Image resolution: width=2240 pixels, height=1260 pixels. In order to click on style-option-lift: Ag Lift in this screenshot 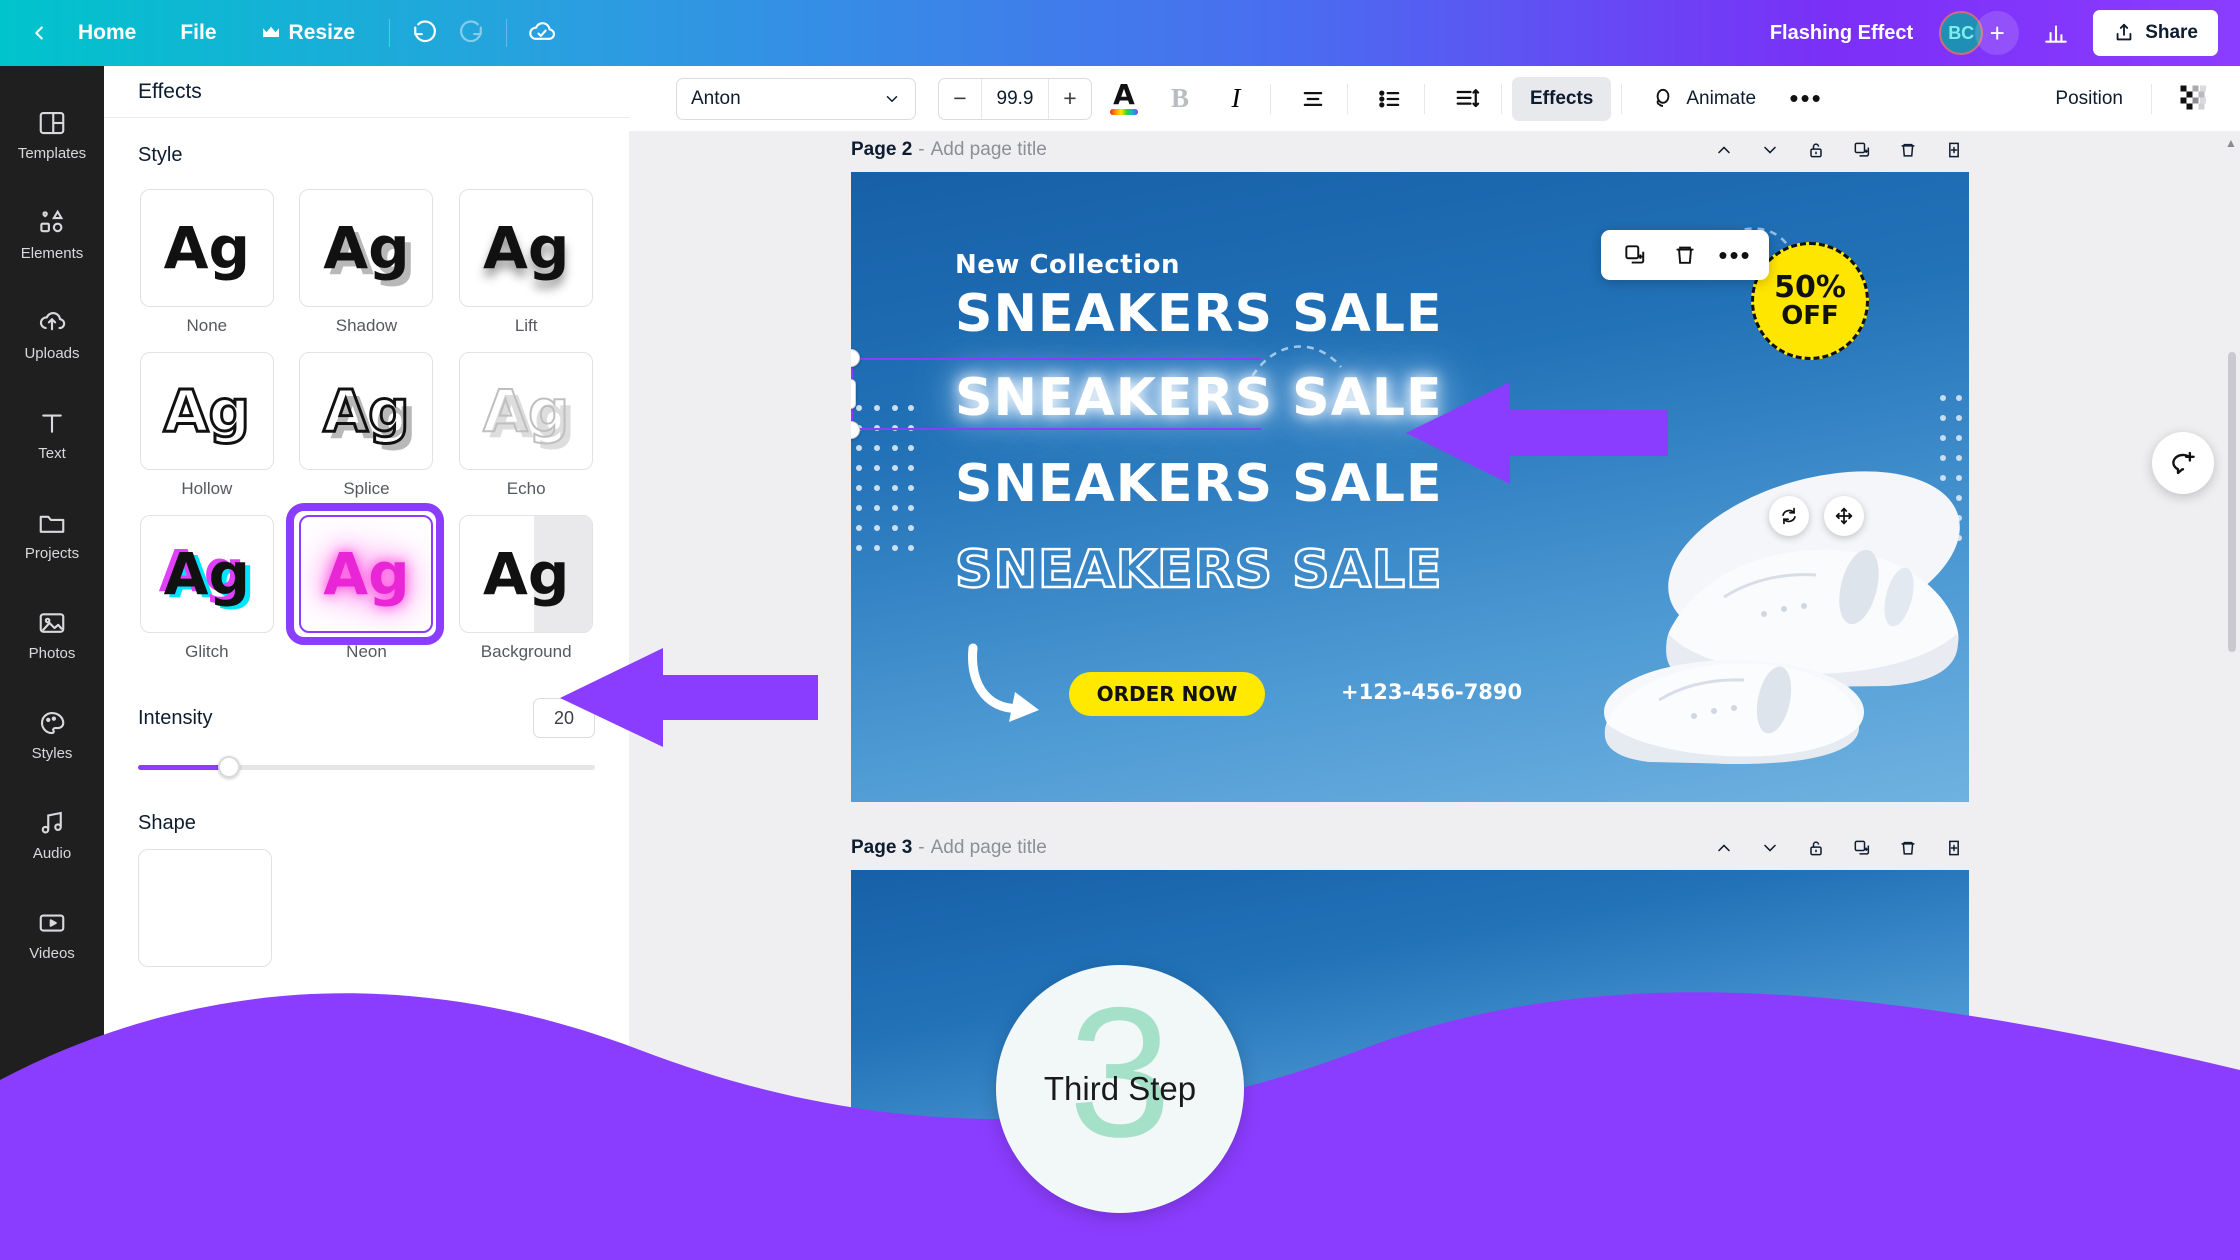, I will do `click(526, 262)`.